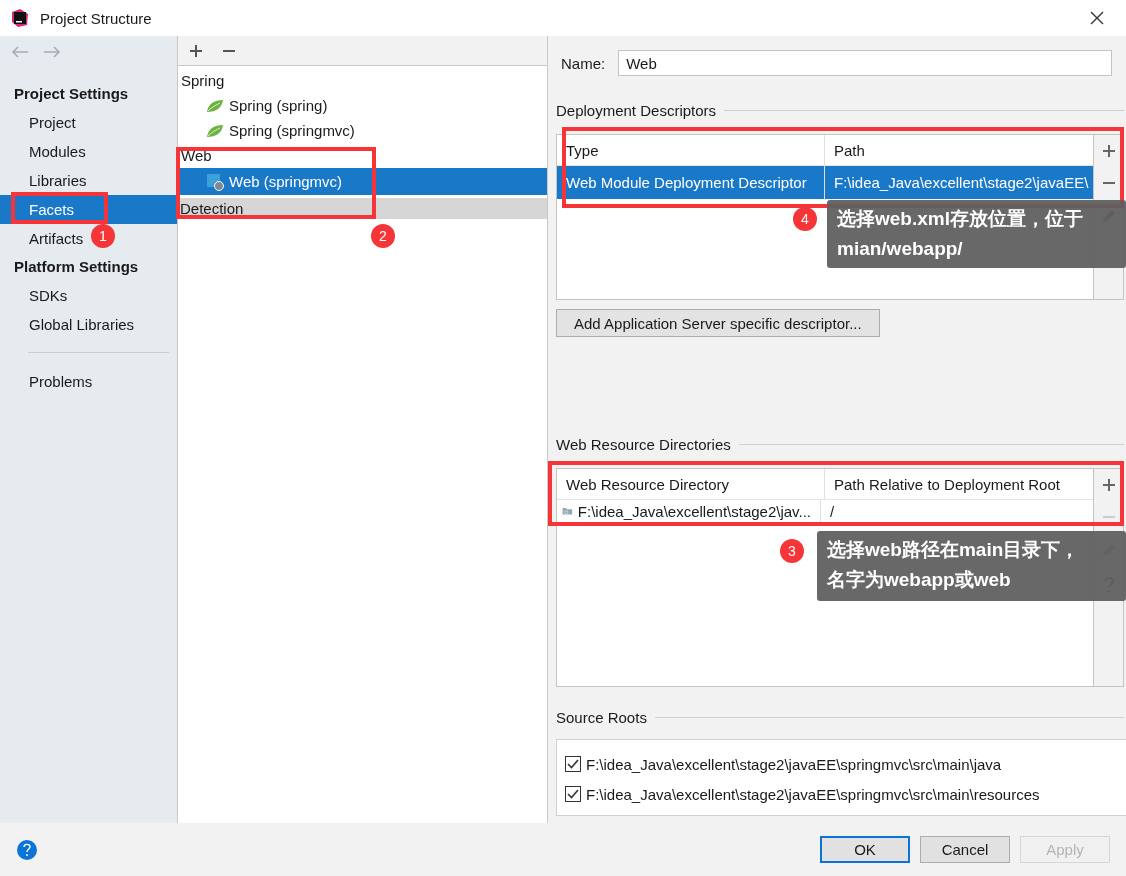 Image resolution: width=1126 pixels, height=876 pixels. What do you see at coordinates (813, 794) in the screenshot?
I see `source-root-path: F:\idea_Java\excellent\stage2\javaEE\springmvc\src\main\resources` at bounding box center [813, 794].